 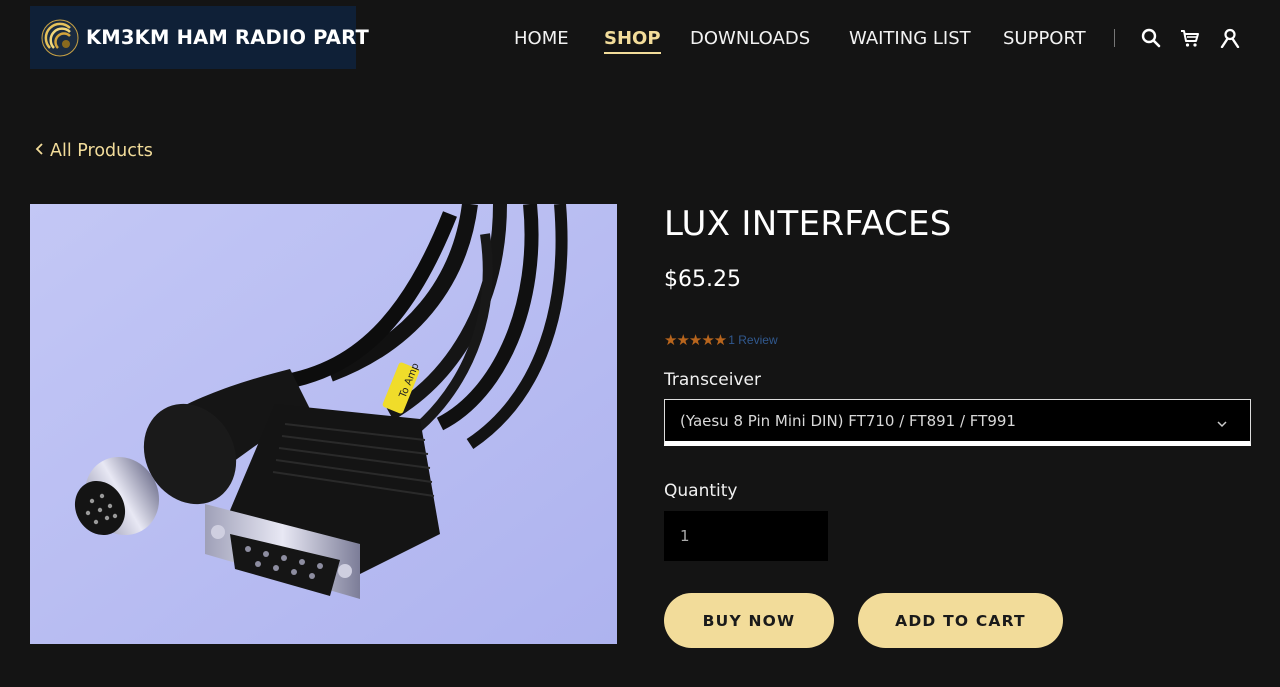 What do you see at coordinates (1151, 38) in the screenshot?
I see `search-icon` at bounding box center [1151, 38].